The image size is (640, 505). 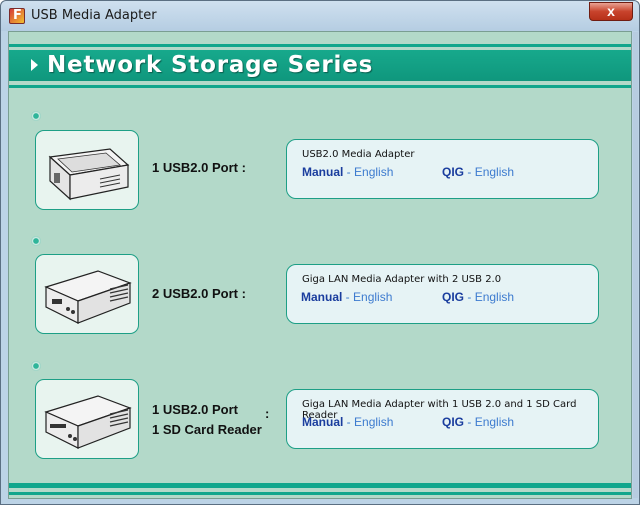 I want to click on port-description: 1 USB2.0 Port :, so click(x=199, y=167).